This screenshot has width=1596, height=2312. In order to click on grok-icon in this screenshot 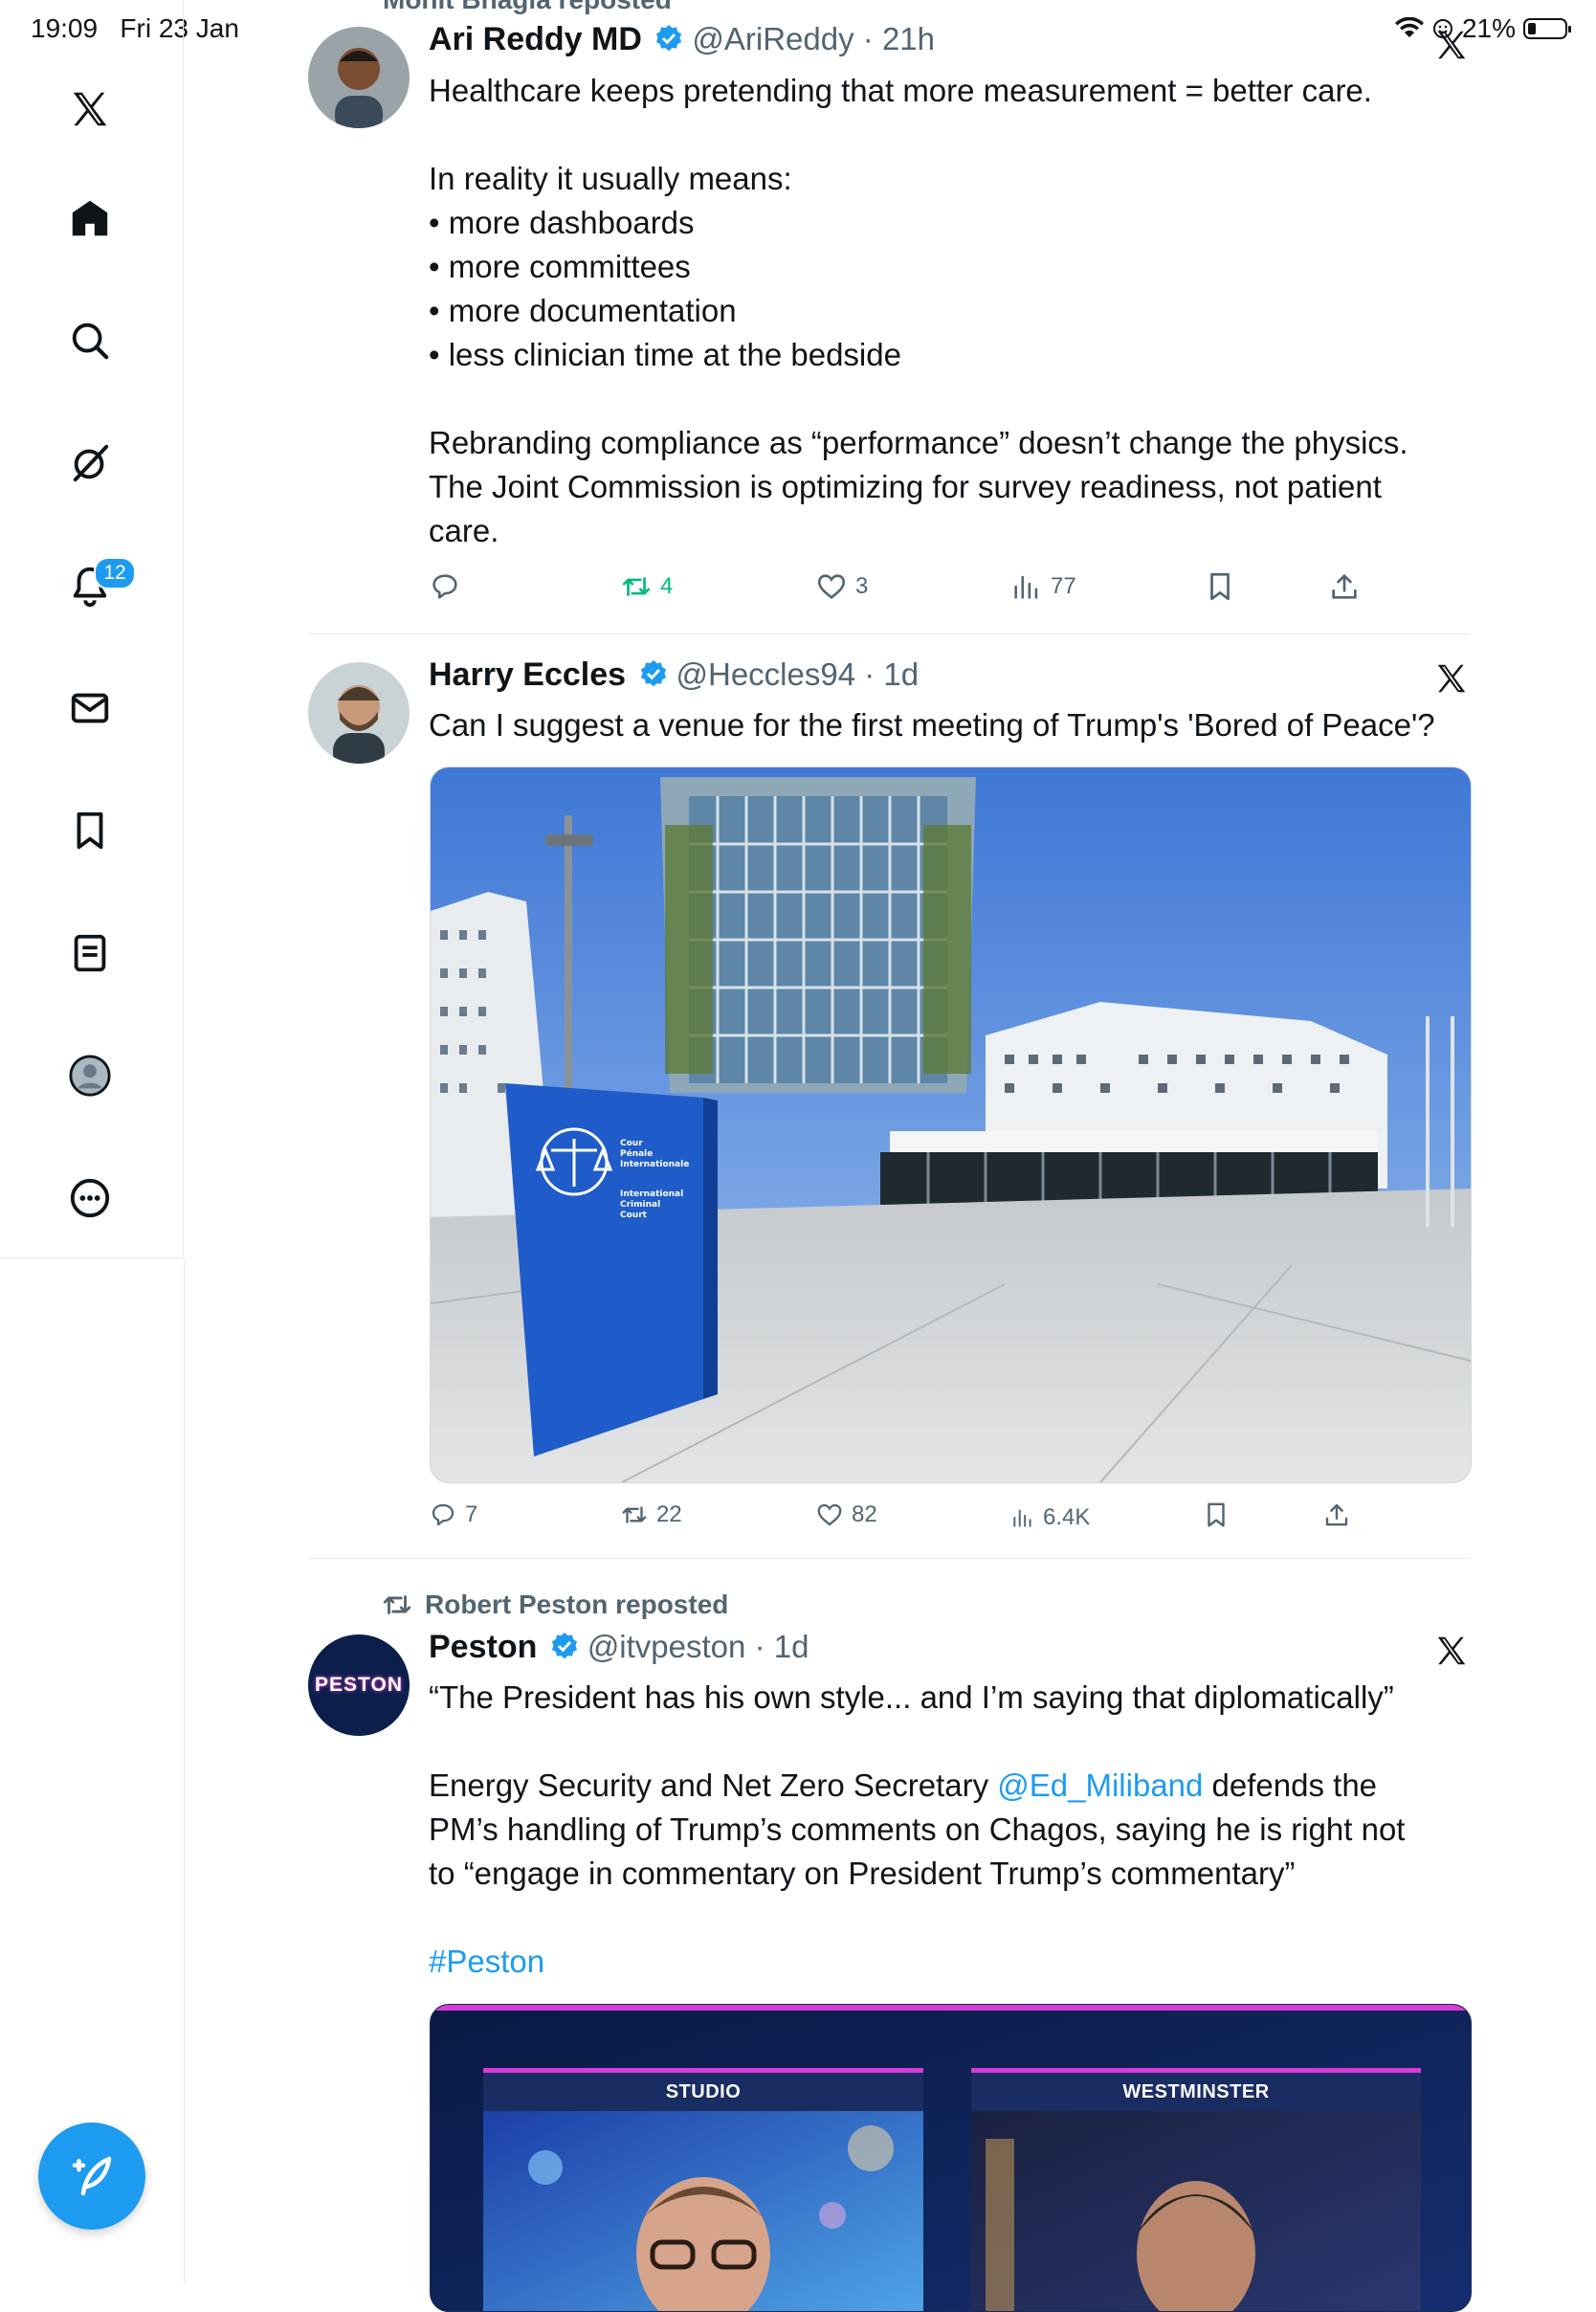, I will do `click(90, 463)`.